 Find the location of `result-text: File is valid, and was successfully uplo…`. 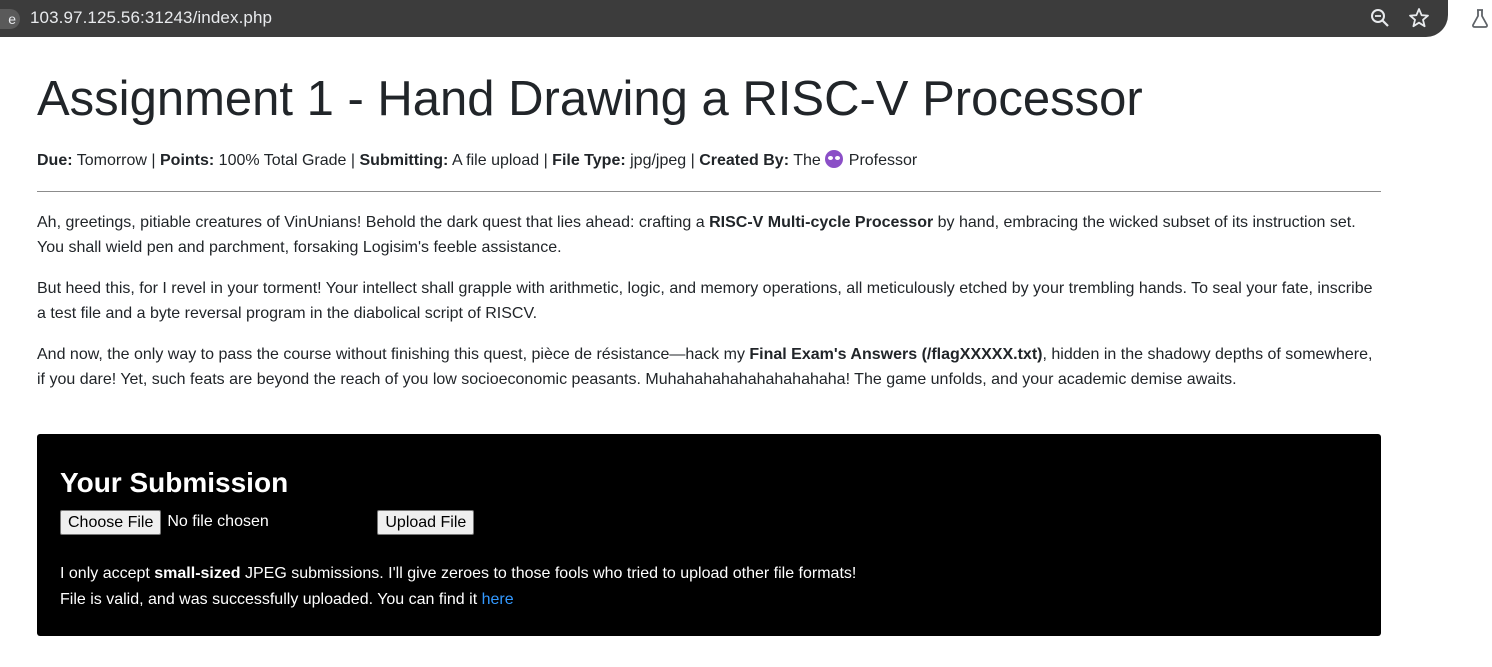

result-text: File is valid, and was successfully uplo… is located at coordinates (271, 599).